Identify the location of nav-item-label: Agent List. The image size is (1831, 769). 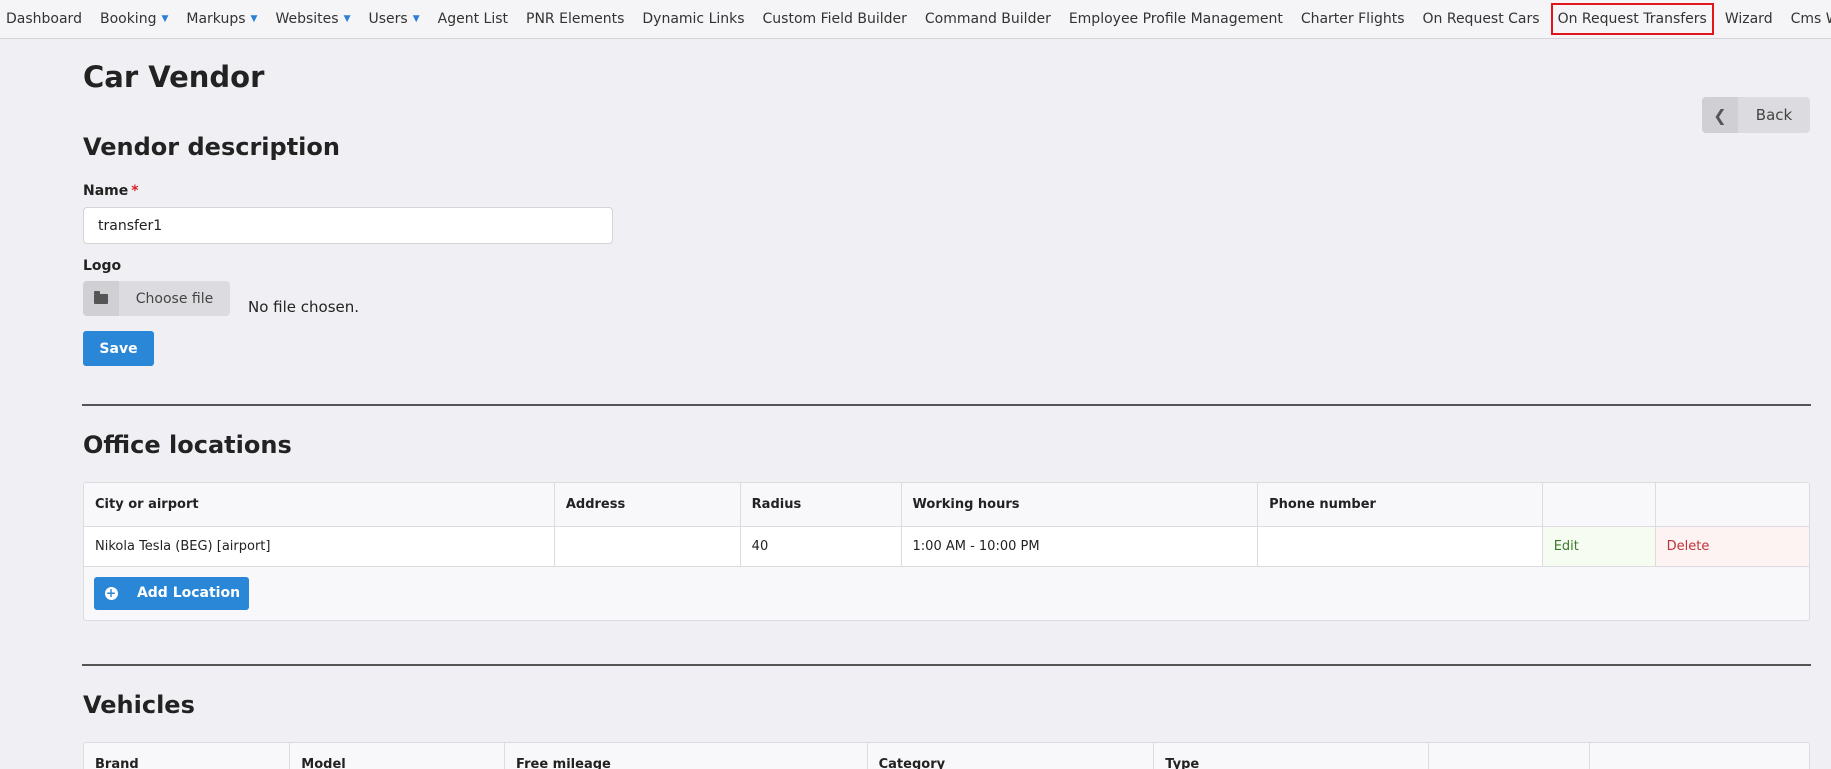
(473, 19).